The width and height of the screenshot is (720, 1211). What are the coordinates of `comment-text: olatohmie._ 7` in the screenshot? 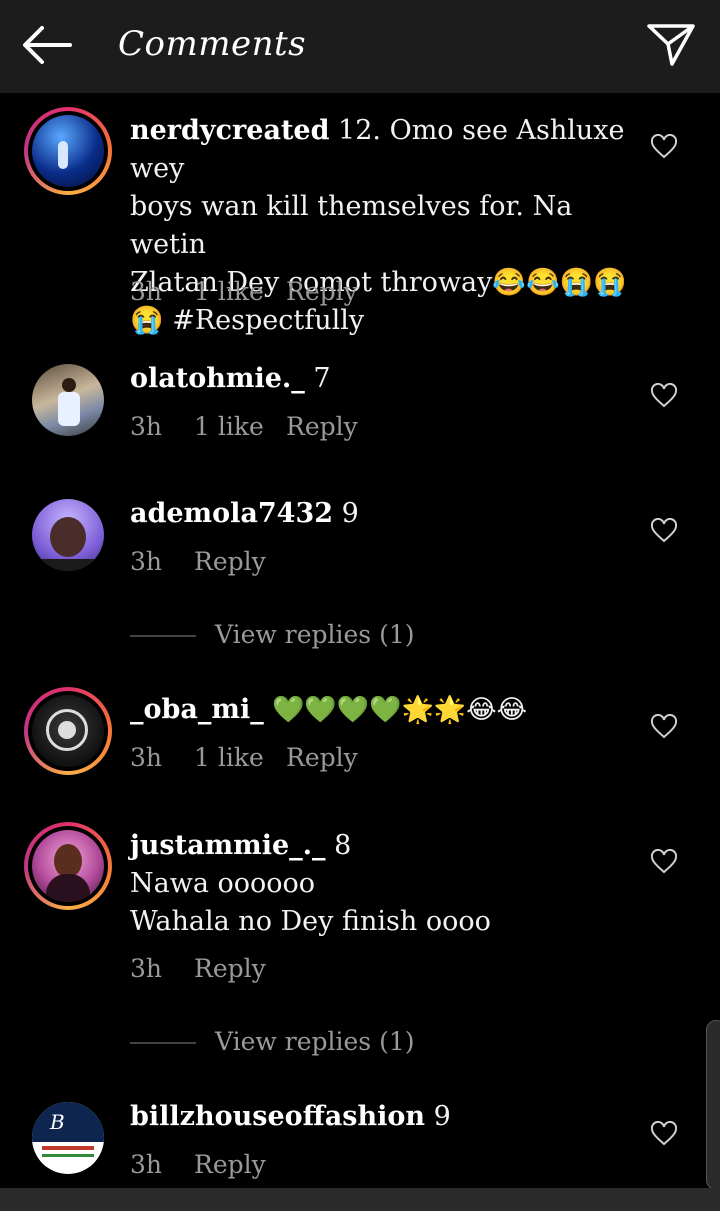 It's located at (380, 379).